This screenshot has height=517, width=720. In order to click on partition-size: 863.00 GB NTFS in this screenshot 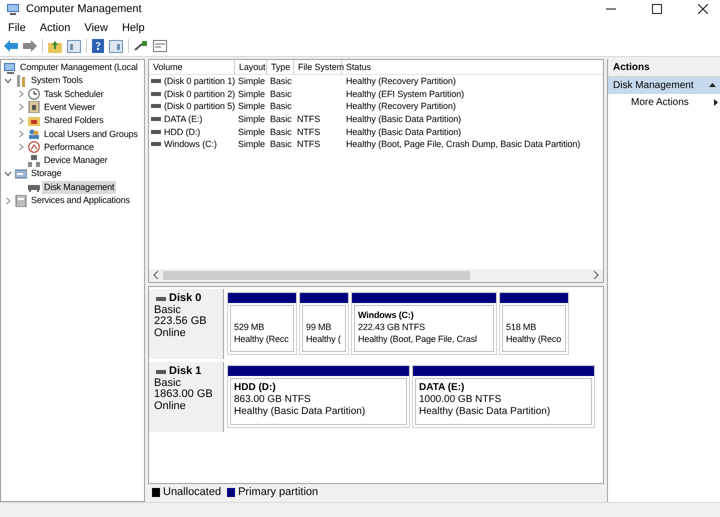, I will do `click(273, 400)`.